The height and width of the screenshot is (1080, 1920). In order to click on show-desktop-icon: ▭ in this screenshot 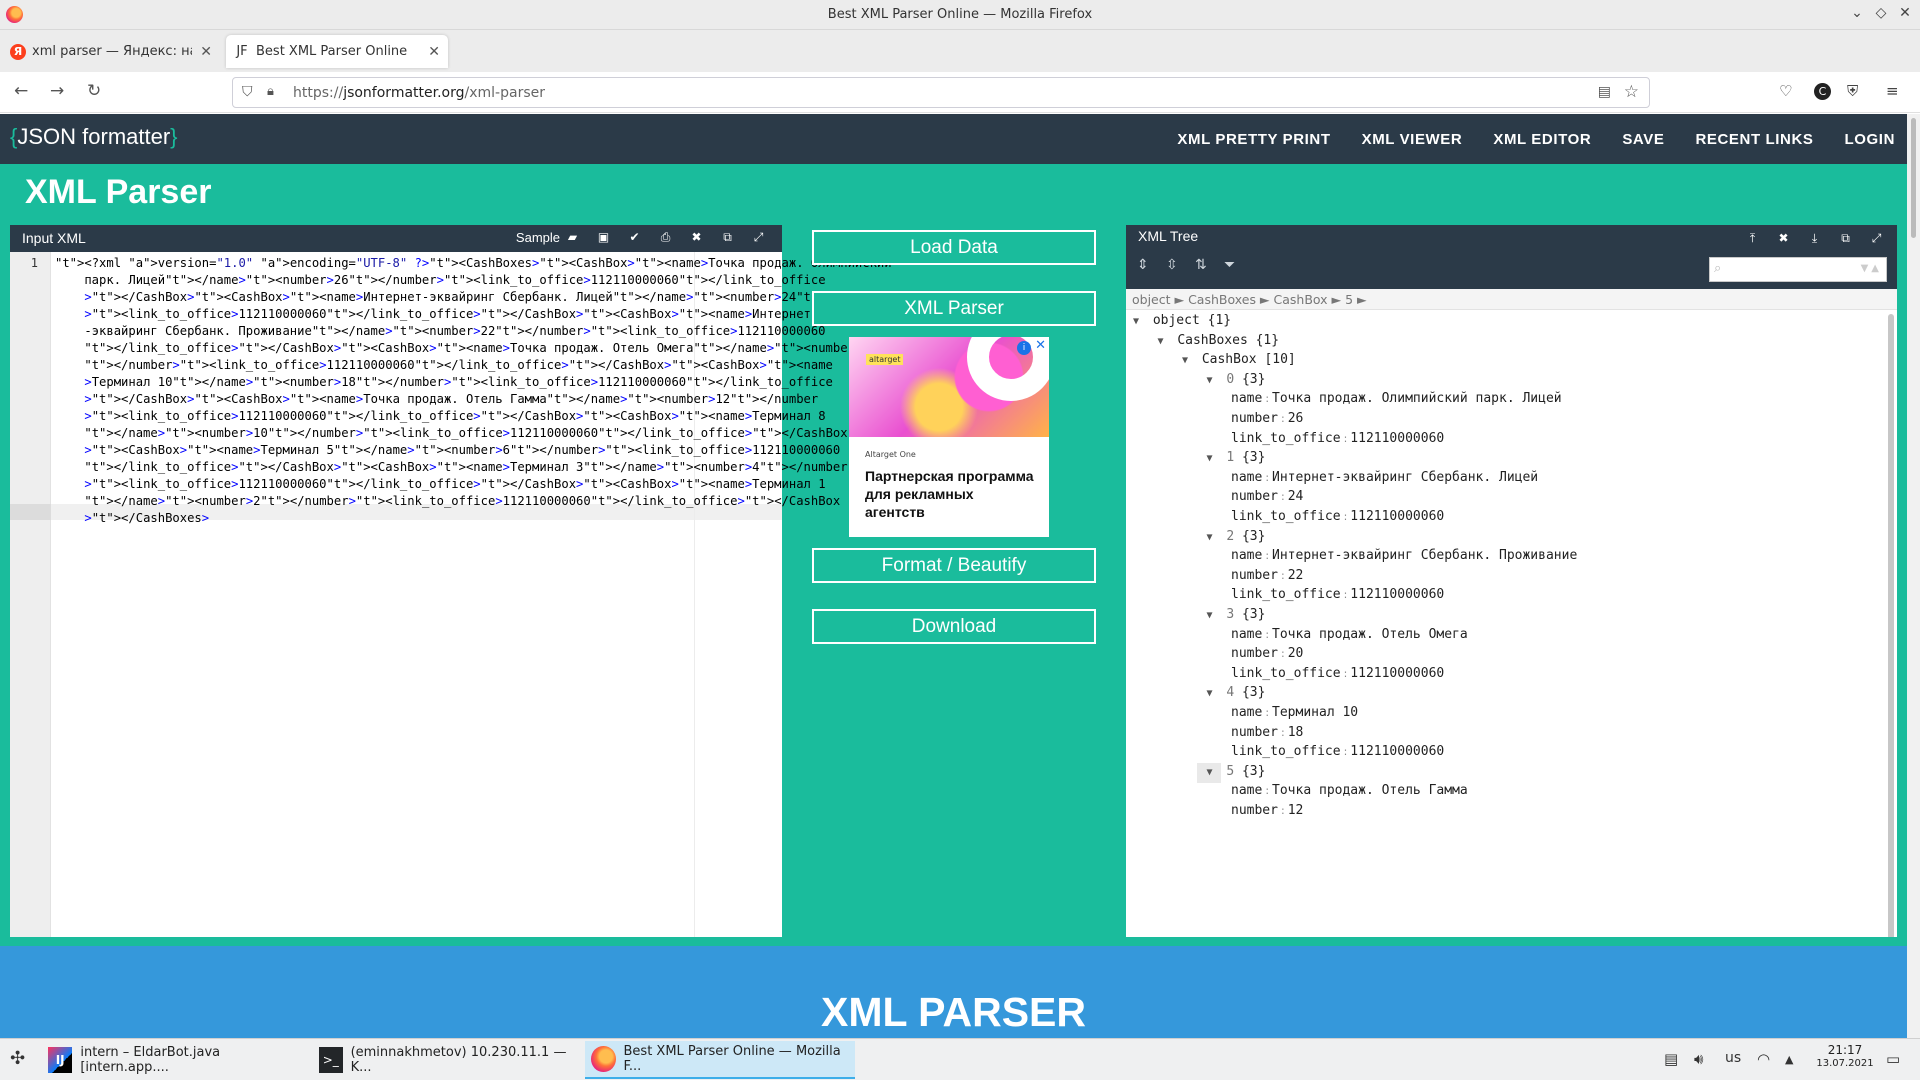, I will do `click(1893, 1059)`.